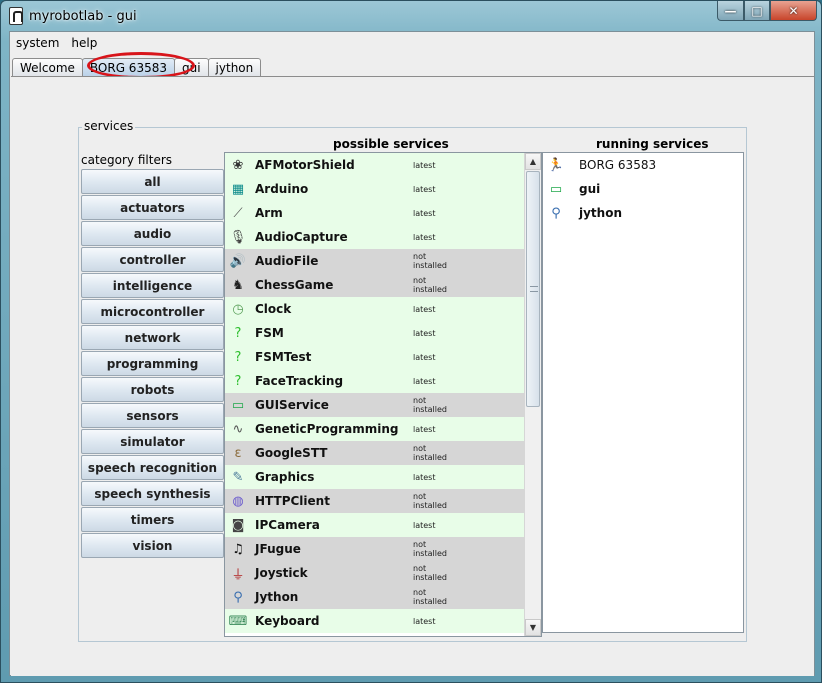 The image size is (822, 683). I want to click on running-figure-icon: 🏃, so click(556, 165).